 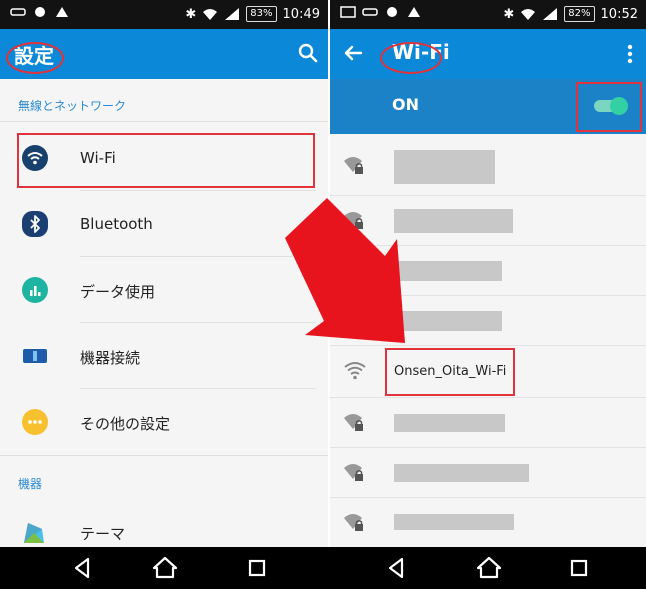 I want to click on status-bar-left: ✱ 83% 10:49, so click(x=164, y=14).